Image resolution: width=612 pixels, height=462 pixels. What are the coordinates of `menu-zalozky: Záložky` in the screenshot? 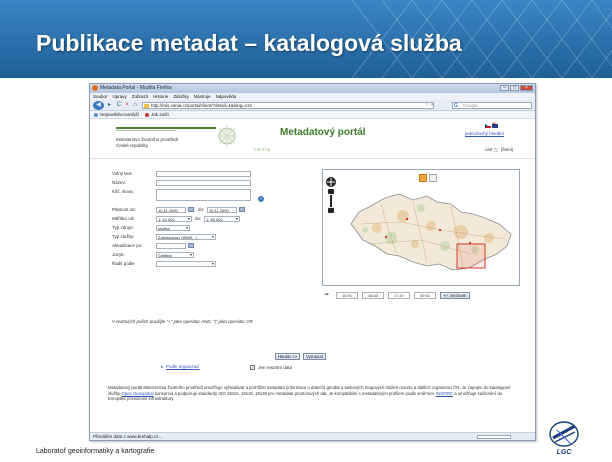 It's located at (181, 96).